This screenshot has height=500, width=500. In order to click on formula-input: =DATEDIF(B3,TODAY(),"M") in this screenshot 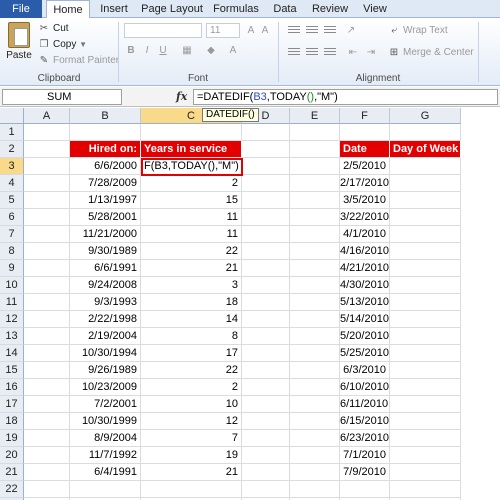, I will do `click(345, 97)`.